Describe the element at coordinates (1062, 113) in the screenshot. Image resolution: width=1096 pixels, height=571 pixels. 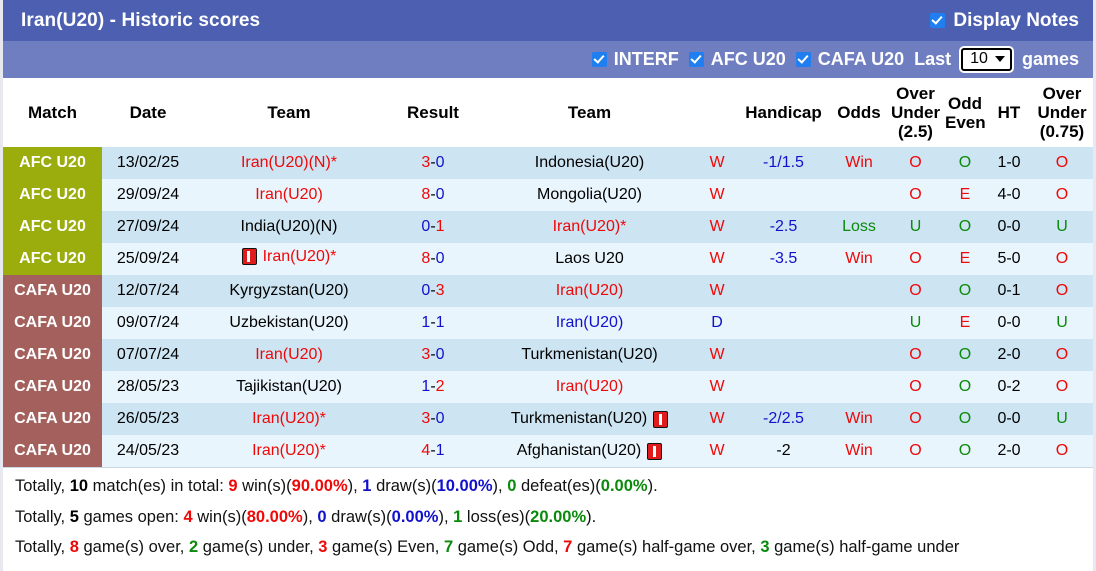
I see `col-header-over-under-075: Over Under (0.75)` at that location.